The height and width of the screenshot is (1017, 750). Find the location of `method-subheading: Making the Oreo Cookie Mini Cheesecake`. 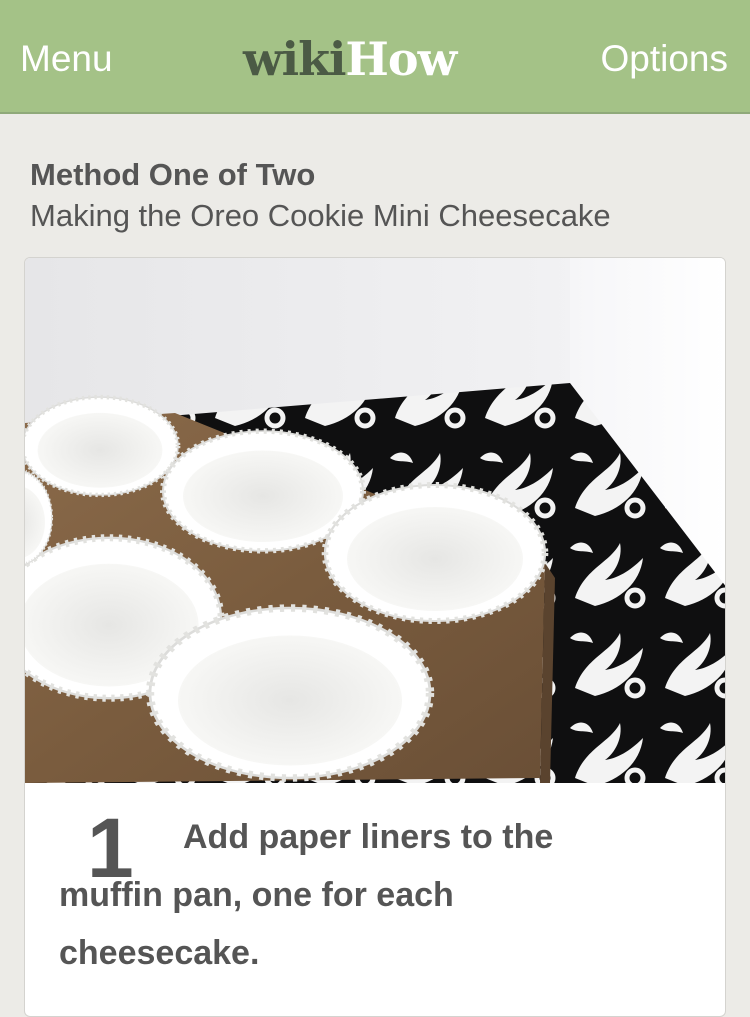

method-subheading: Making the Oreo Cookie Mini Cheesecake is located at coordinates (320, 215).